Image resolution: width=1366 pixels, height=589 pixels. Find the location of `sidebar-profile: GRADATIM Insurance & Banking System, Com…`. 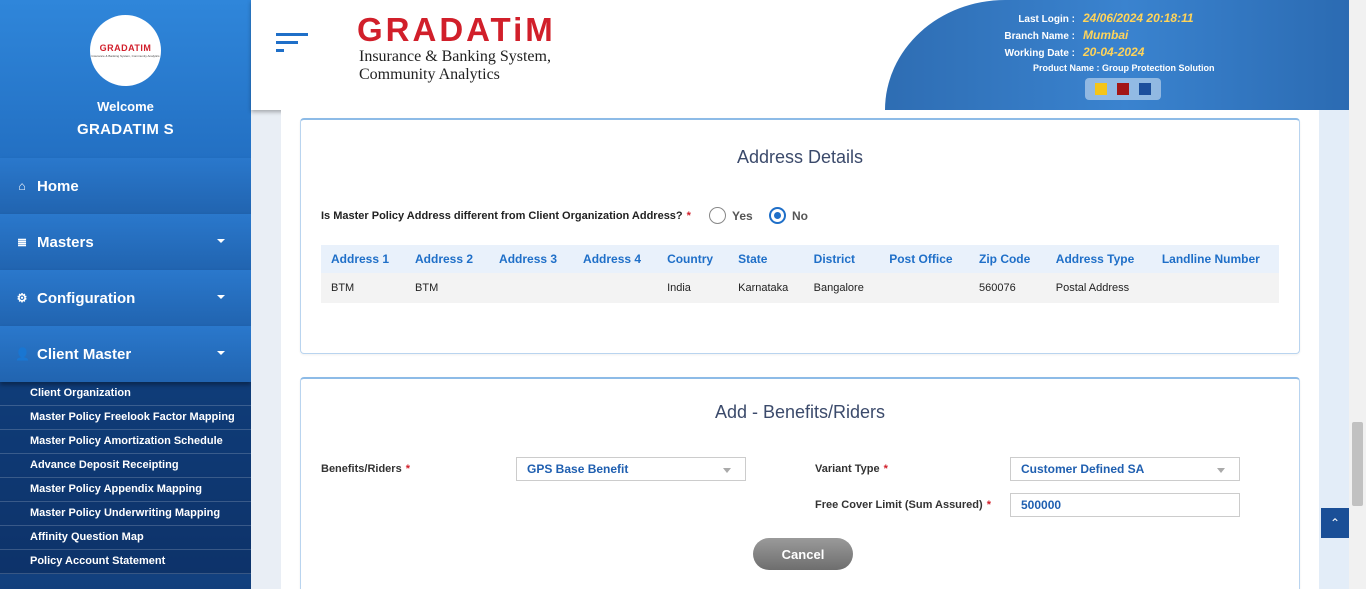

sidebar-profile: GRADATIM Insurance & Banking System, Com… is located at coordinates (125, 79).